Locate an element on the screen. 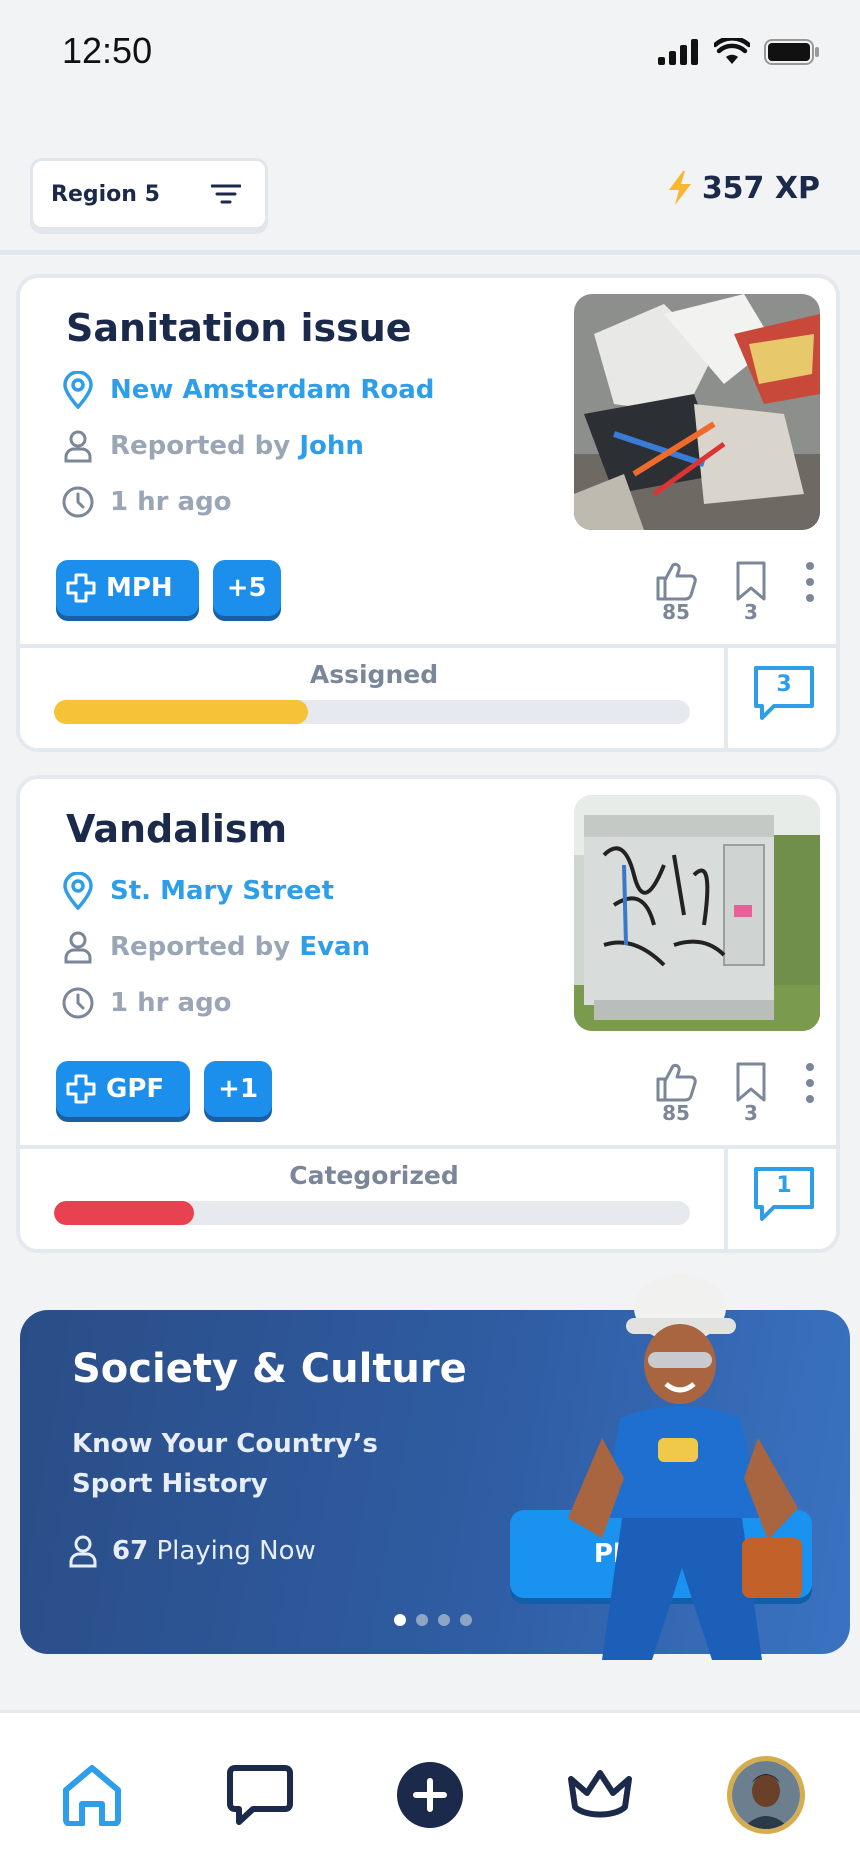  location-text: St. Mary Street is located at coordinates (222, 891).